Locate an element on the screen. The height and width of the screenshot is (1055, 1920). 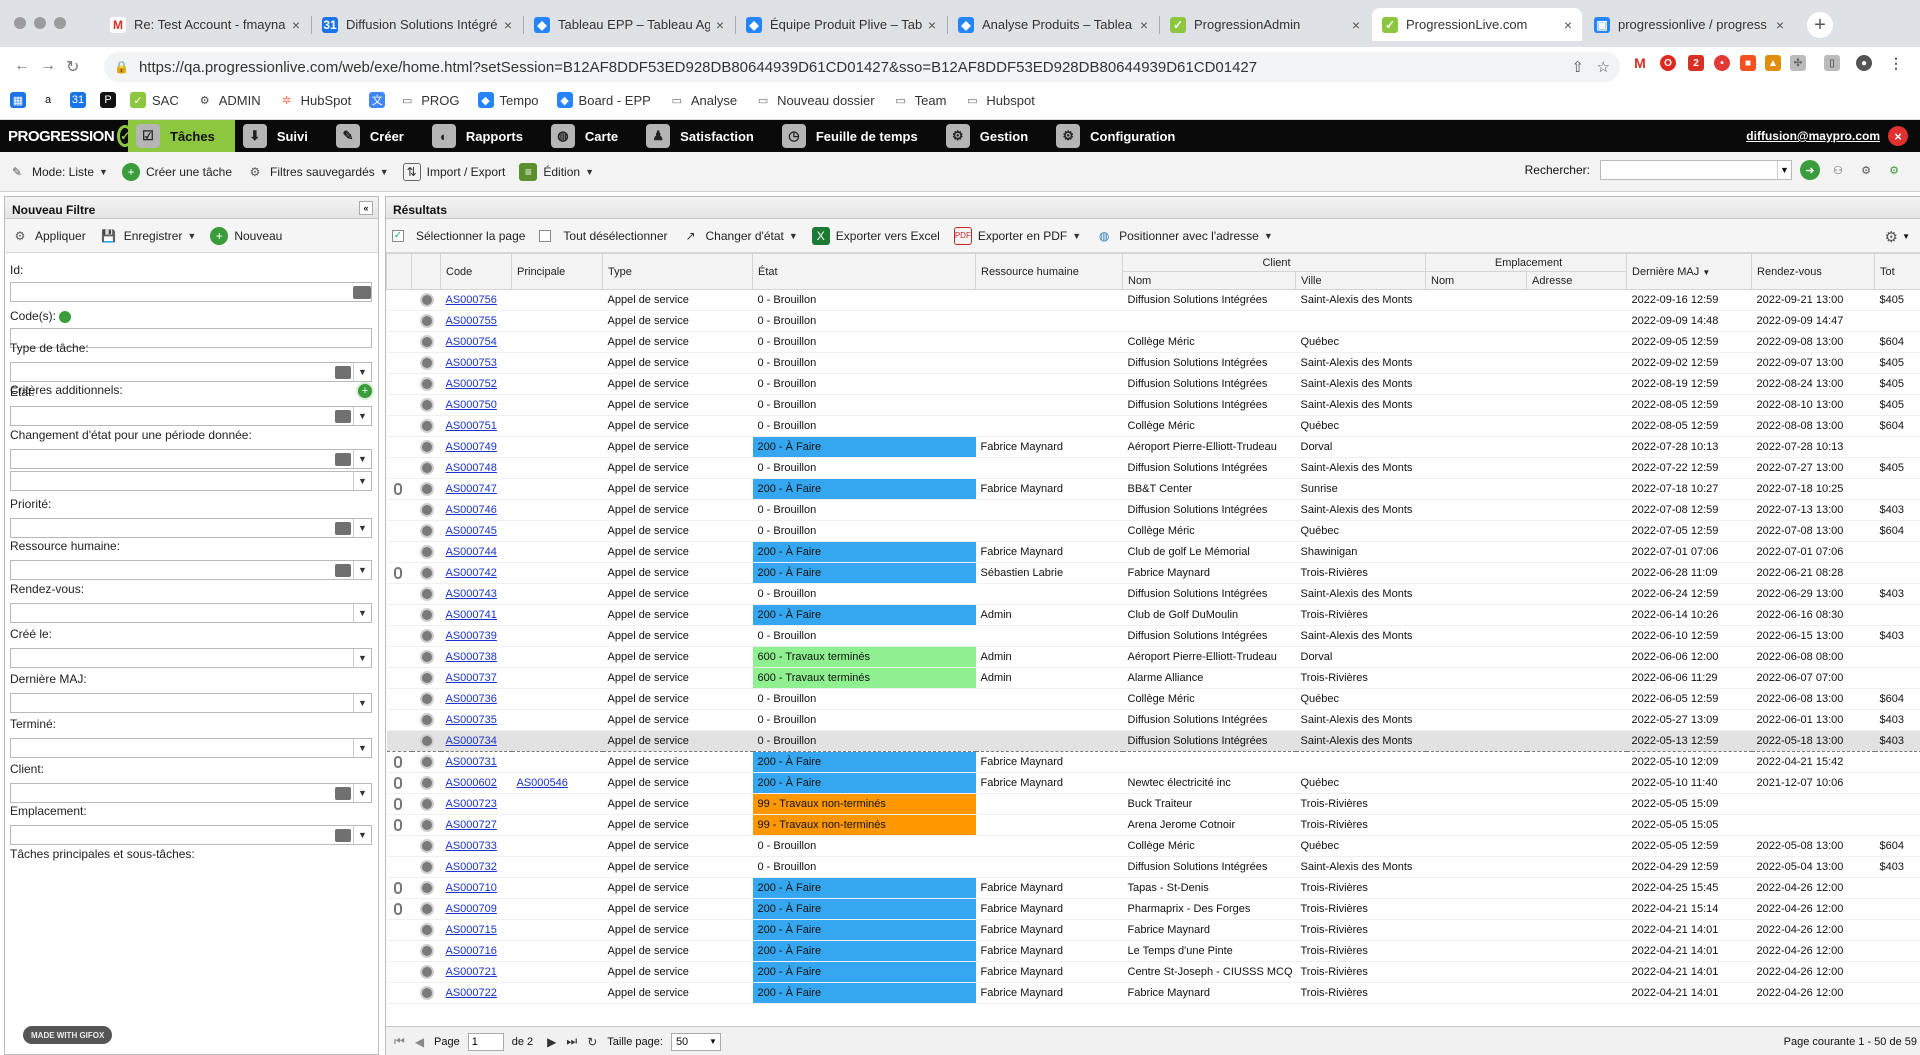
cell-code: AS000736 is located at coordinates (476, 699).